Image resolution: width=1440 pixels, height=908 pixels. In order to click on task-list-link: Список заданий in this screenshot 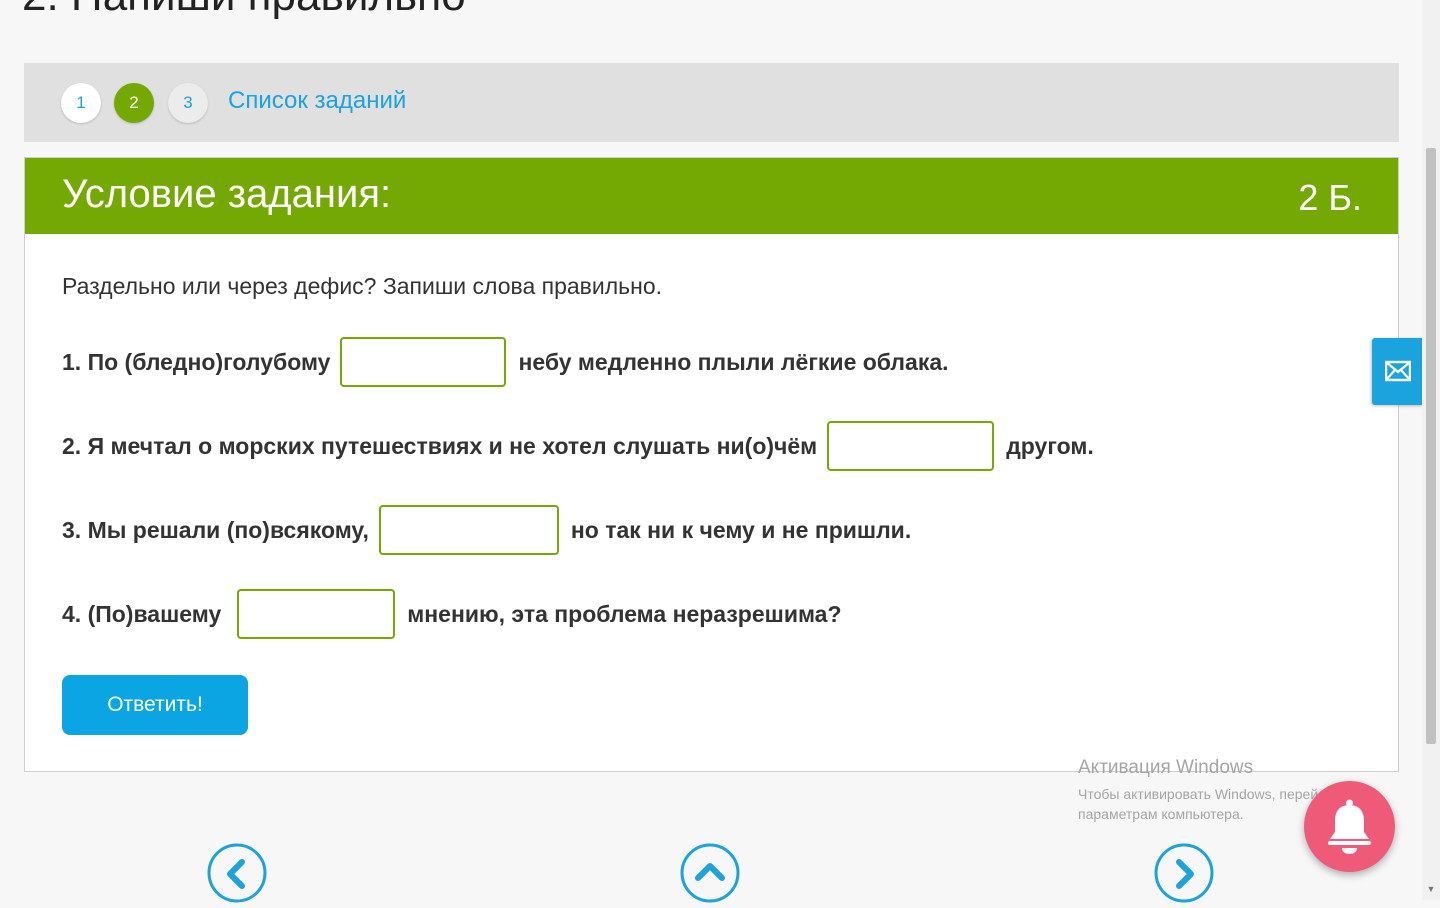, I will do `click(317, 101)`.